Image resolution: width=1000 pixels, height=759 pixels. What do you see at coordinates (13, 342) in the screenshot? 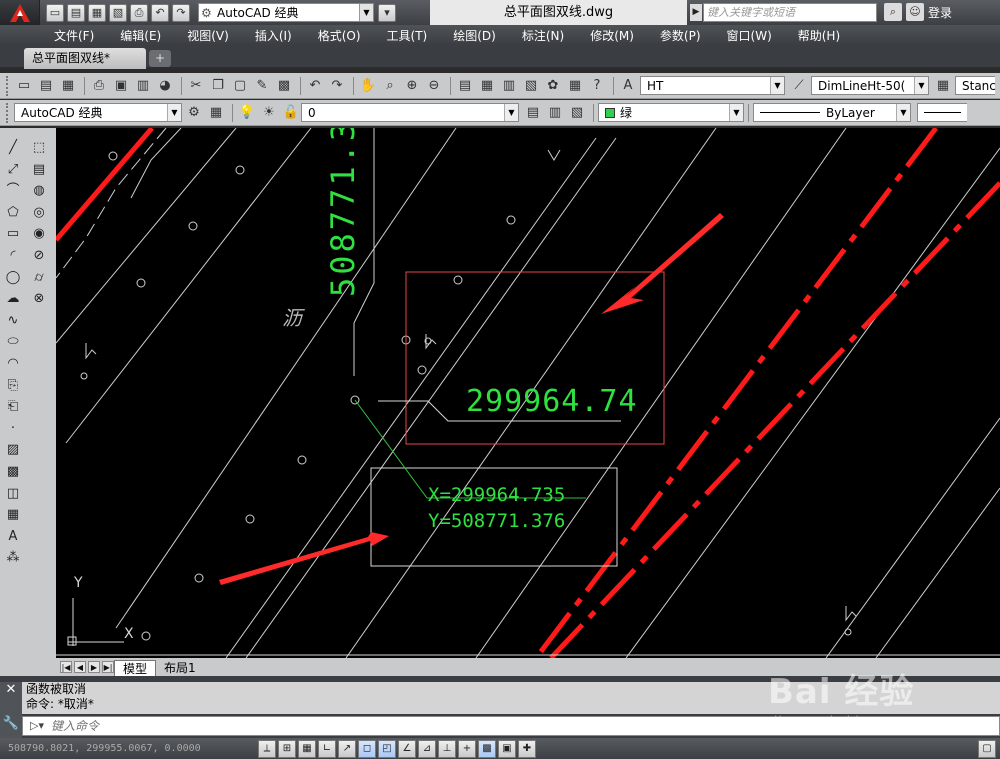
I see `ellipse-icon: ⬭` at bounding box center [13, 342].